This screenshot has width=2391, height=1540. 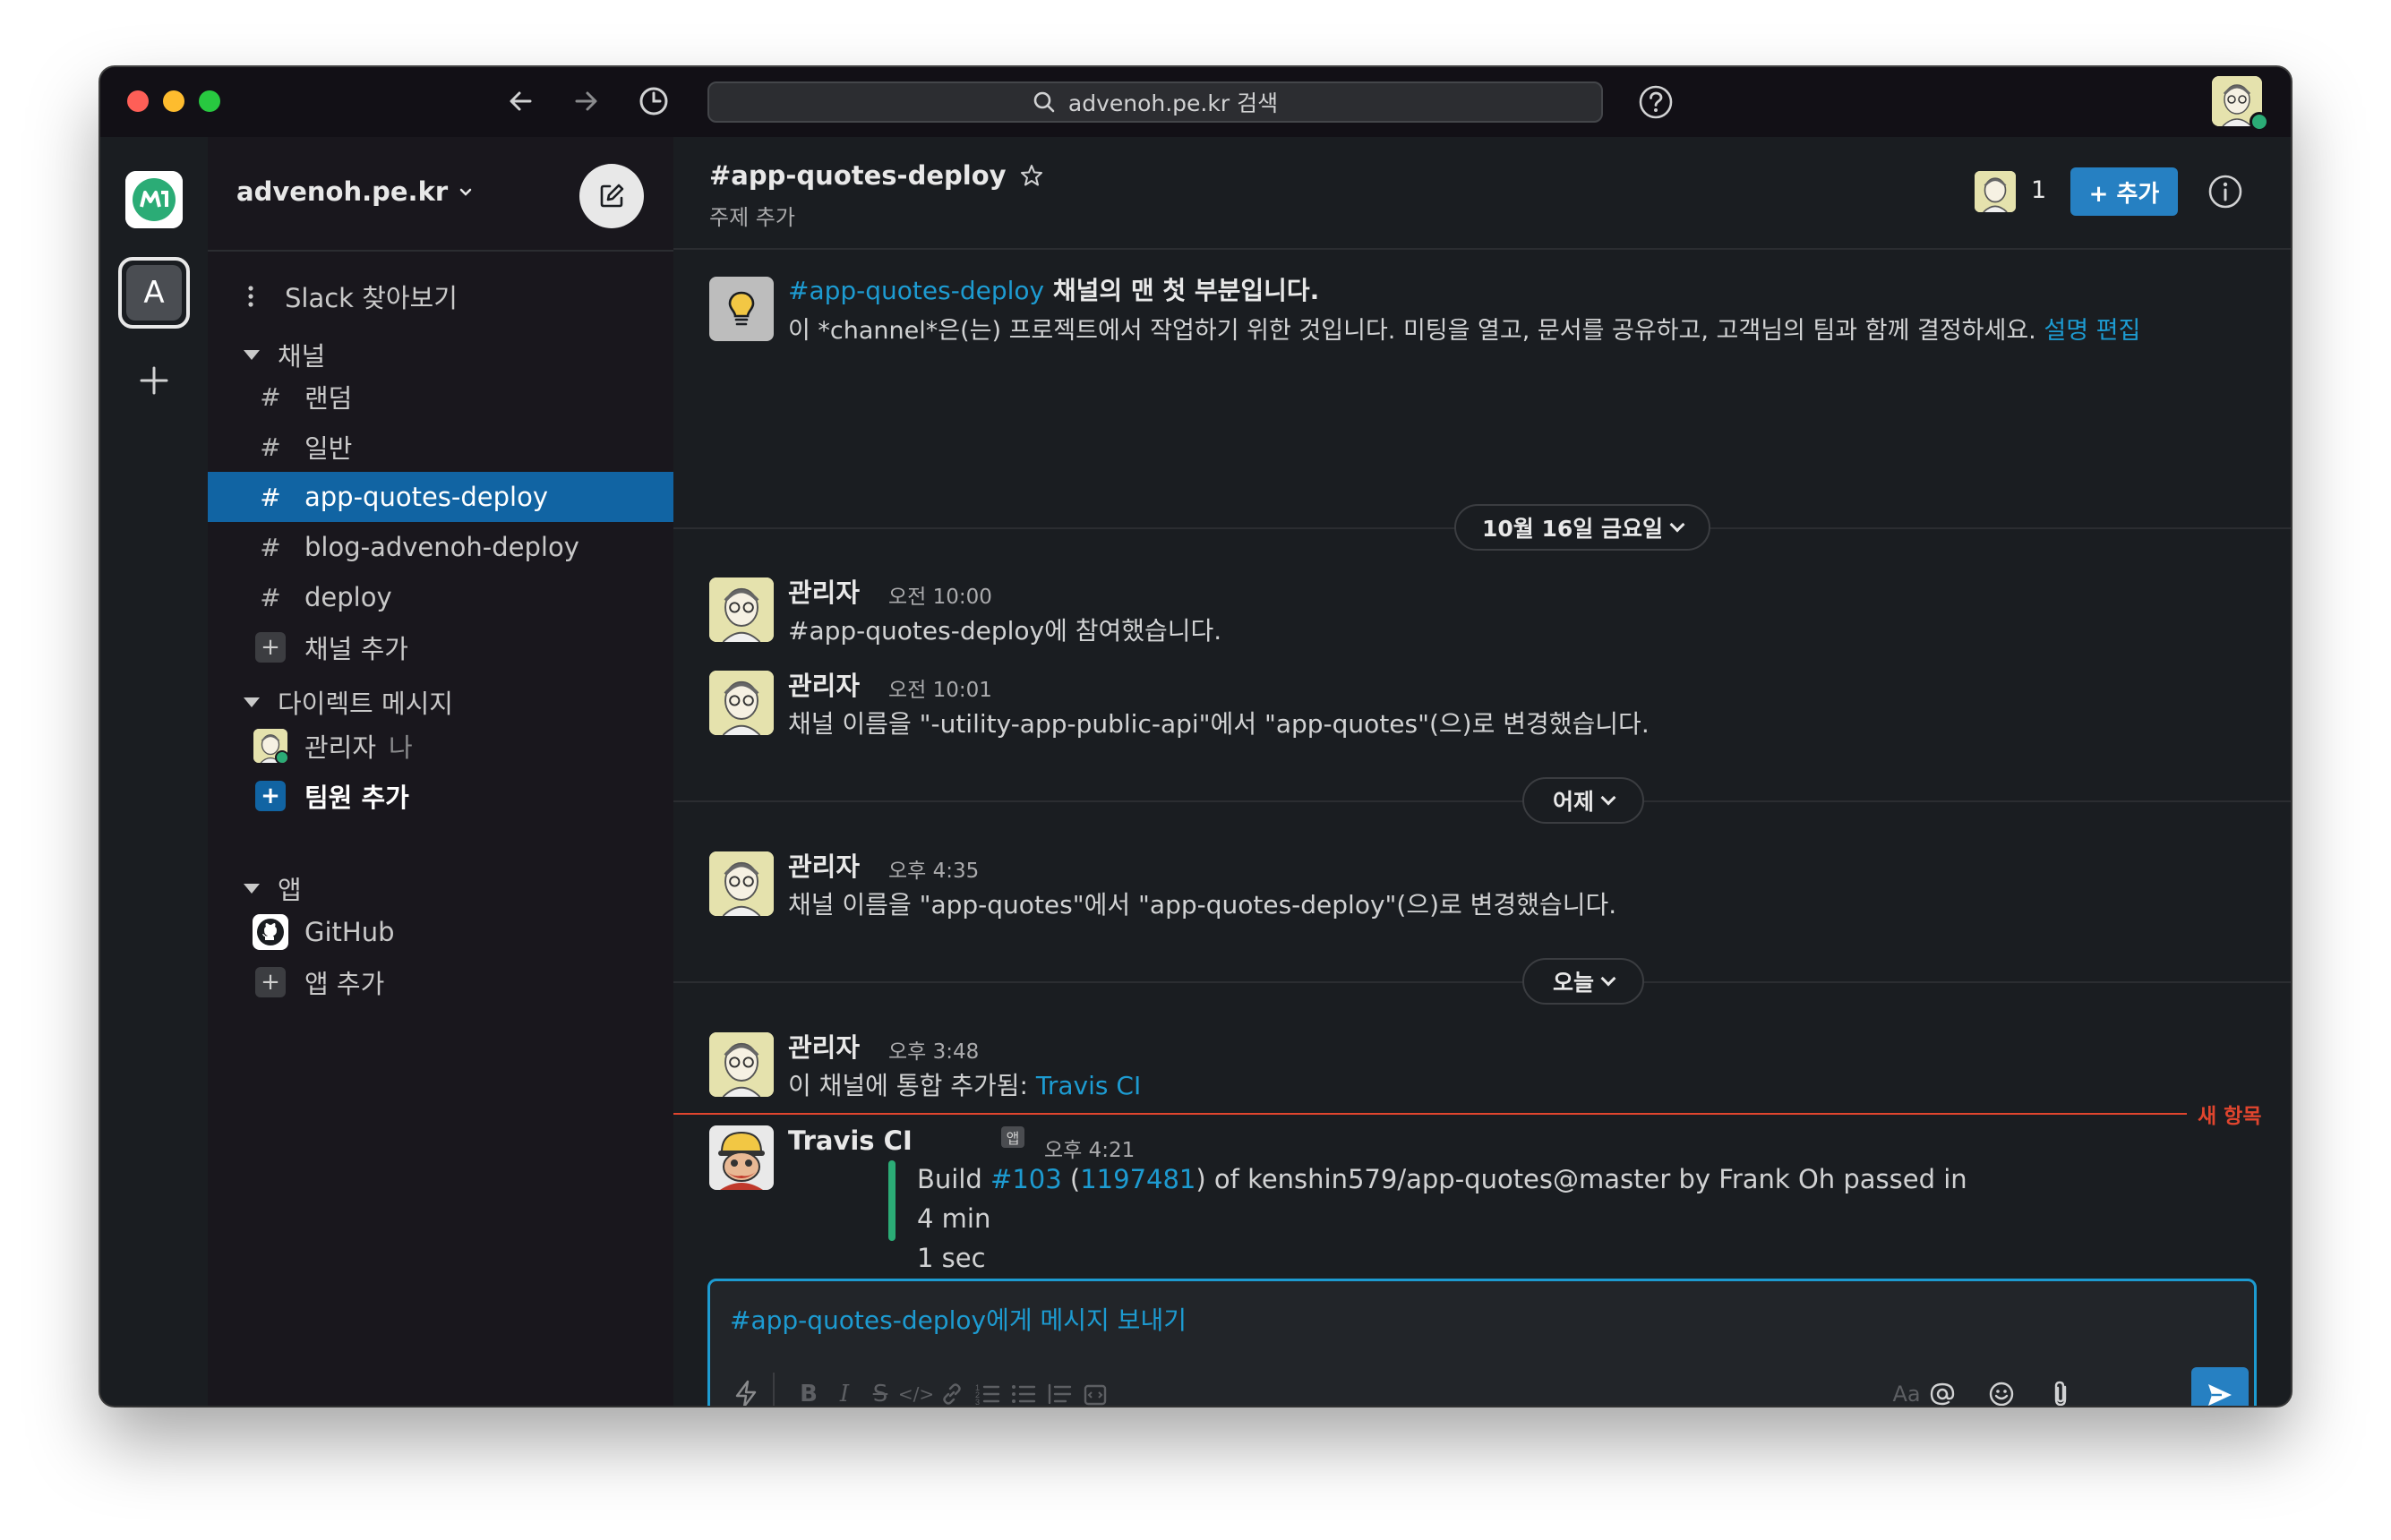 I want to click on channel-title-button: #app-quotes-deploy, so click(x=876, y=175).